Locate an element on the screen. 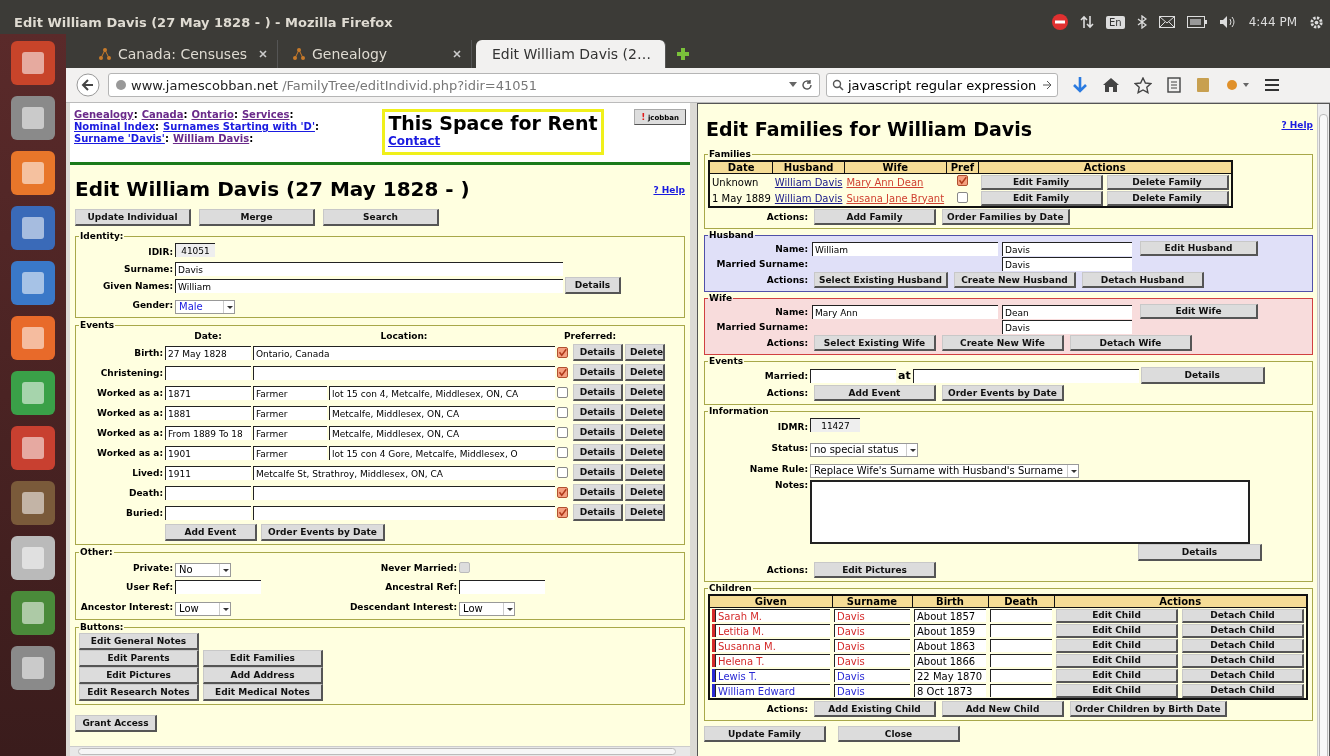 Image resolution: width=1330 pixels, height=756 pixels. family-action-button: Order Families by Date is located at coordinates (1006, 217).